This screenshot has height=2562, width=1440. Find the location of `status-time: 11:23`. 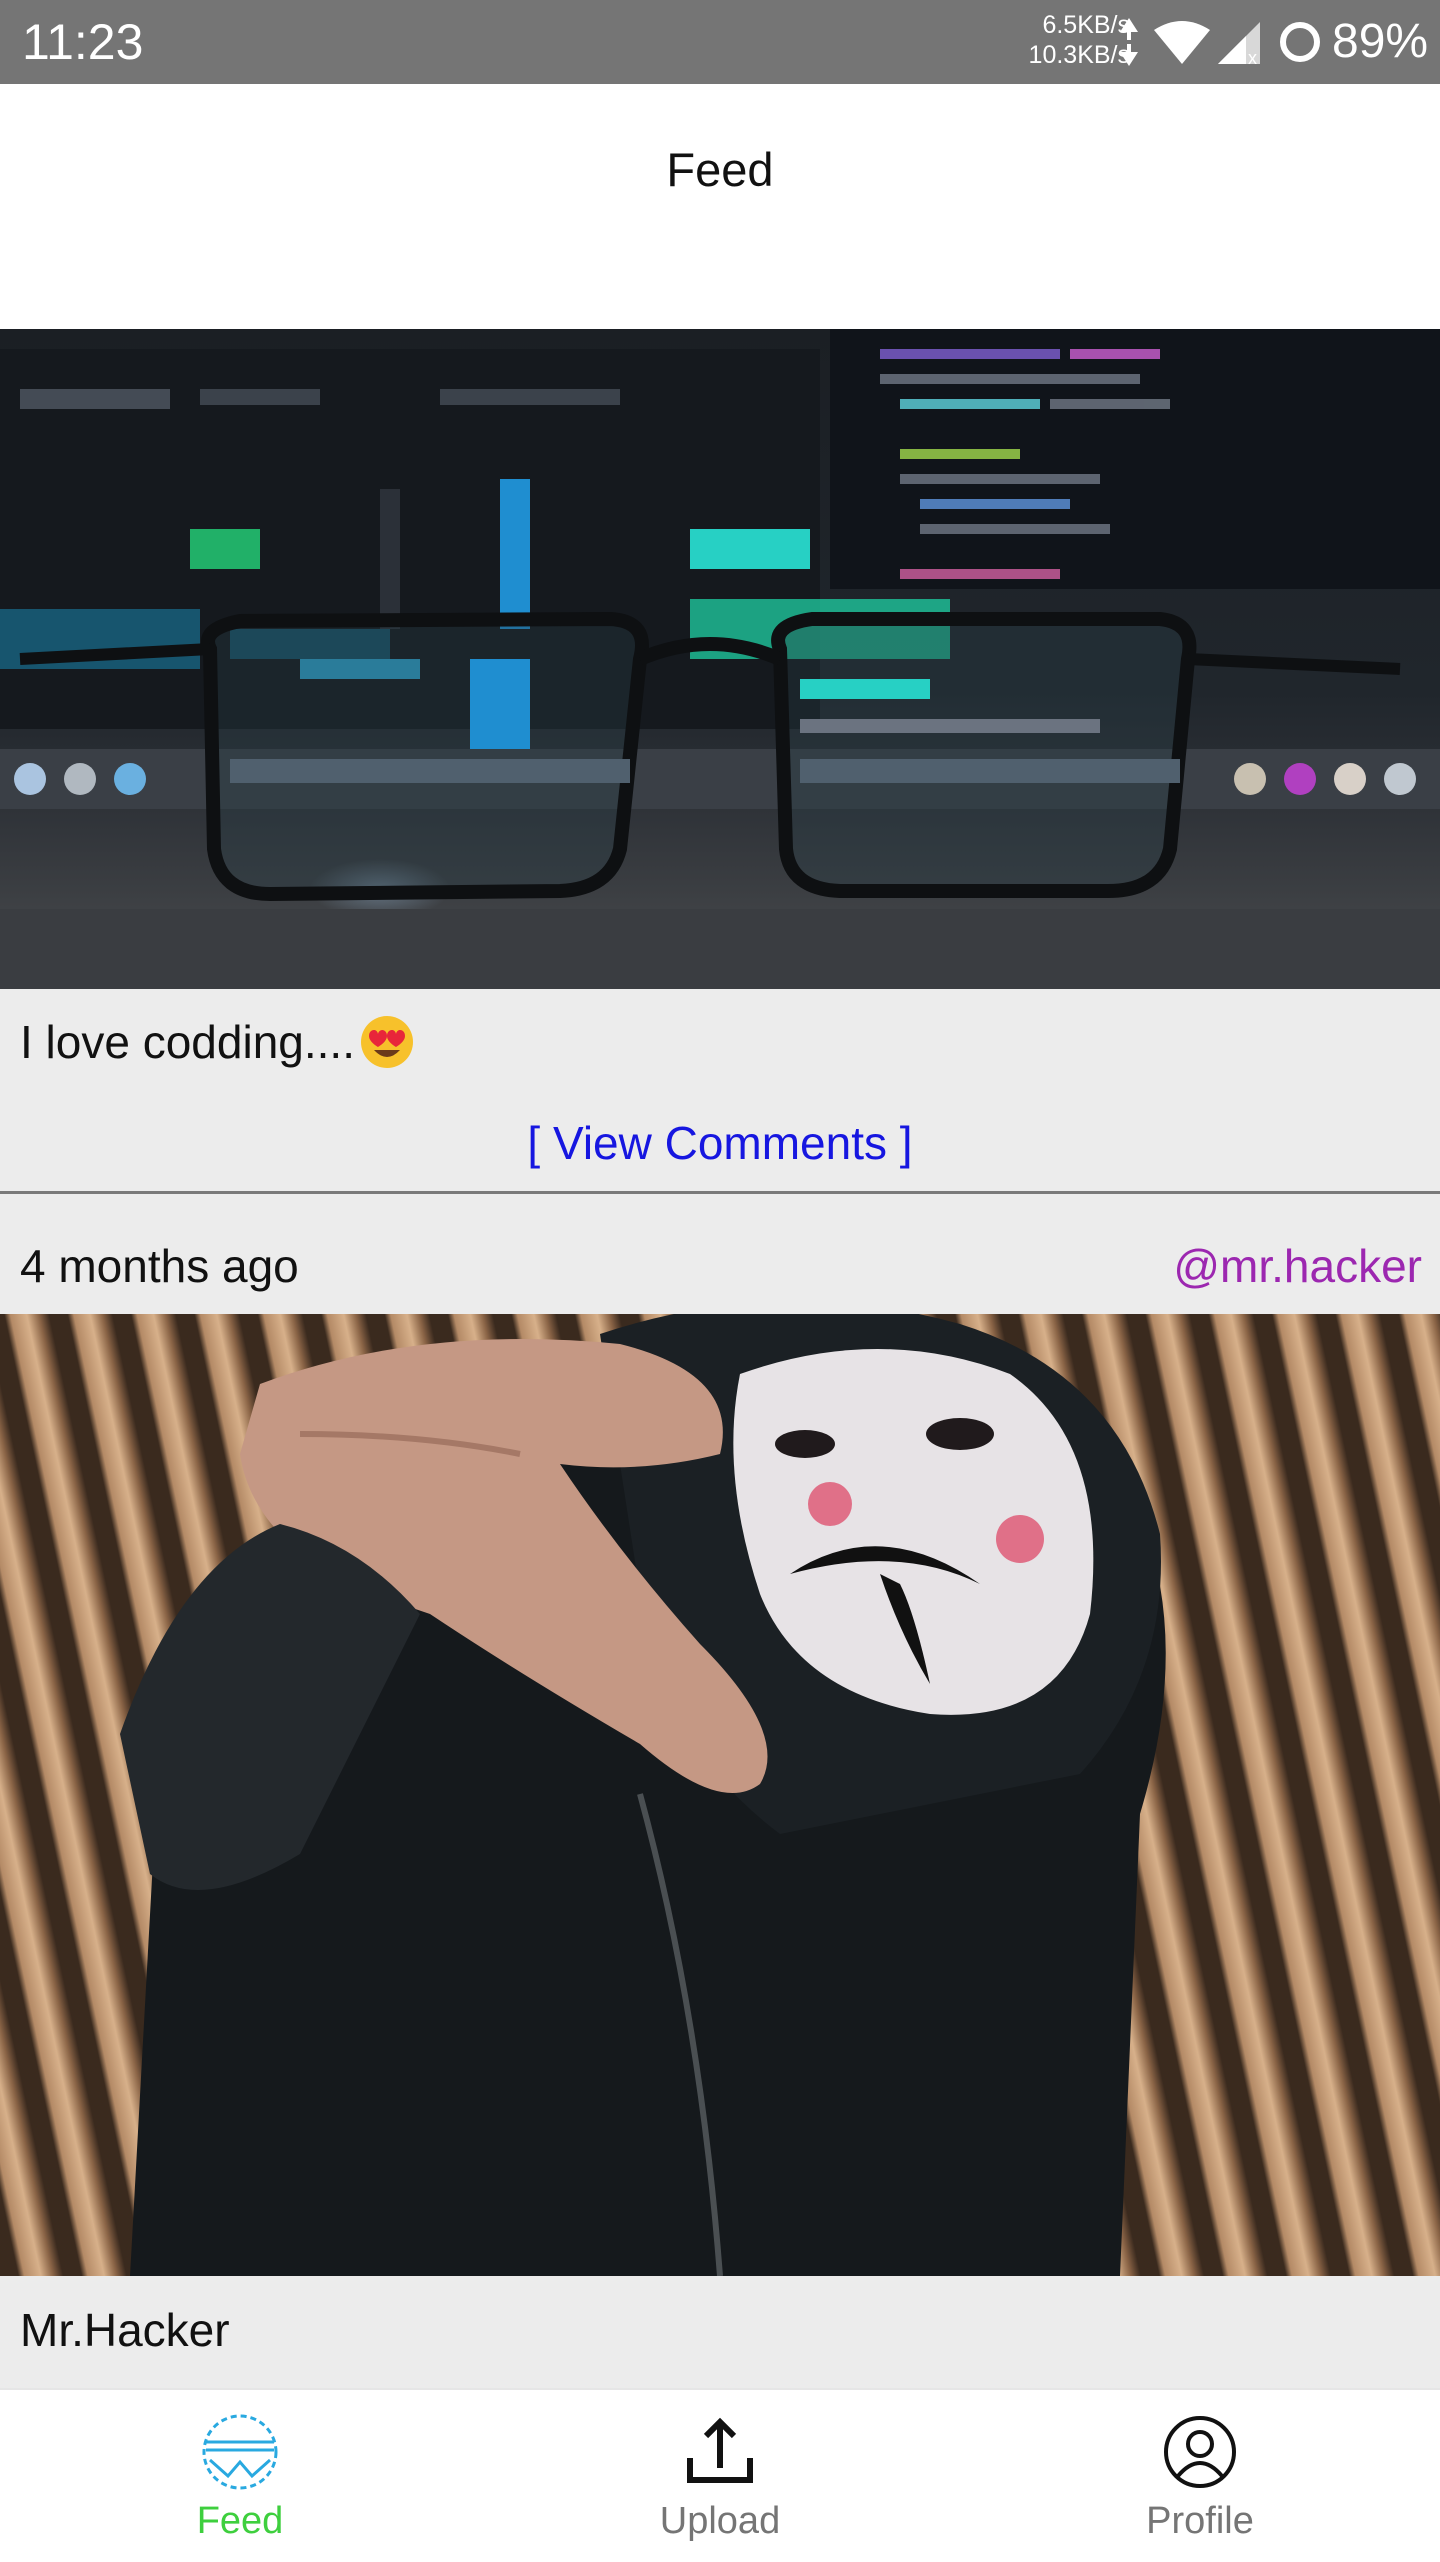

status-time: 11:23 is located at coordinates (83, 42).